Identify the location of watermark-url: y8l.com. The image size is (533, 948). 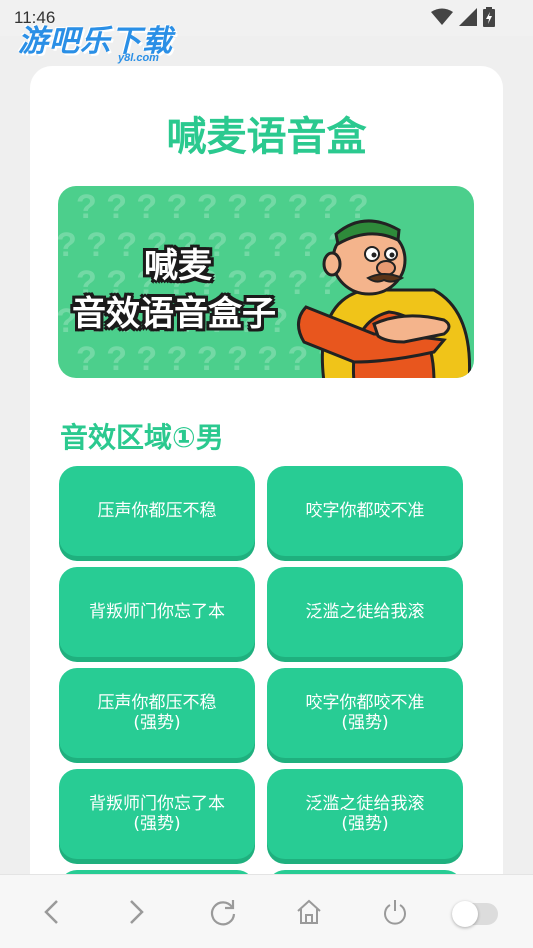
(138, 58).